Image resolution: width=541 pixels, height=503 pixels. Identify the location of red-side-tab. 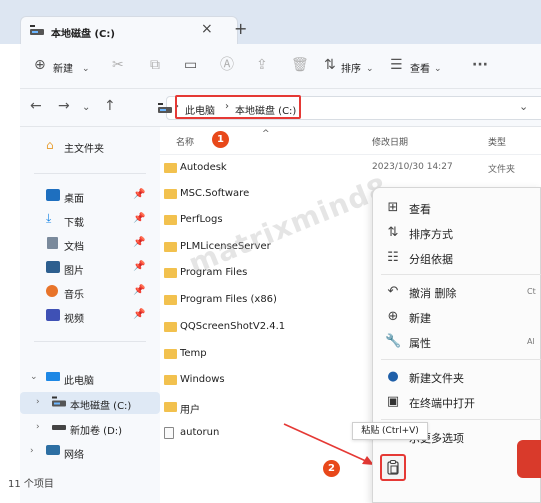
(529, 459).